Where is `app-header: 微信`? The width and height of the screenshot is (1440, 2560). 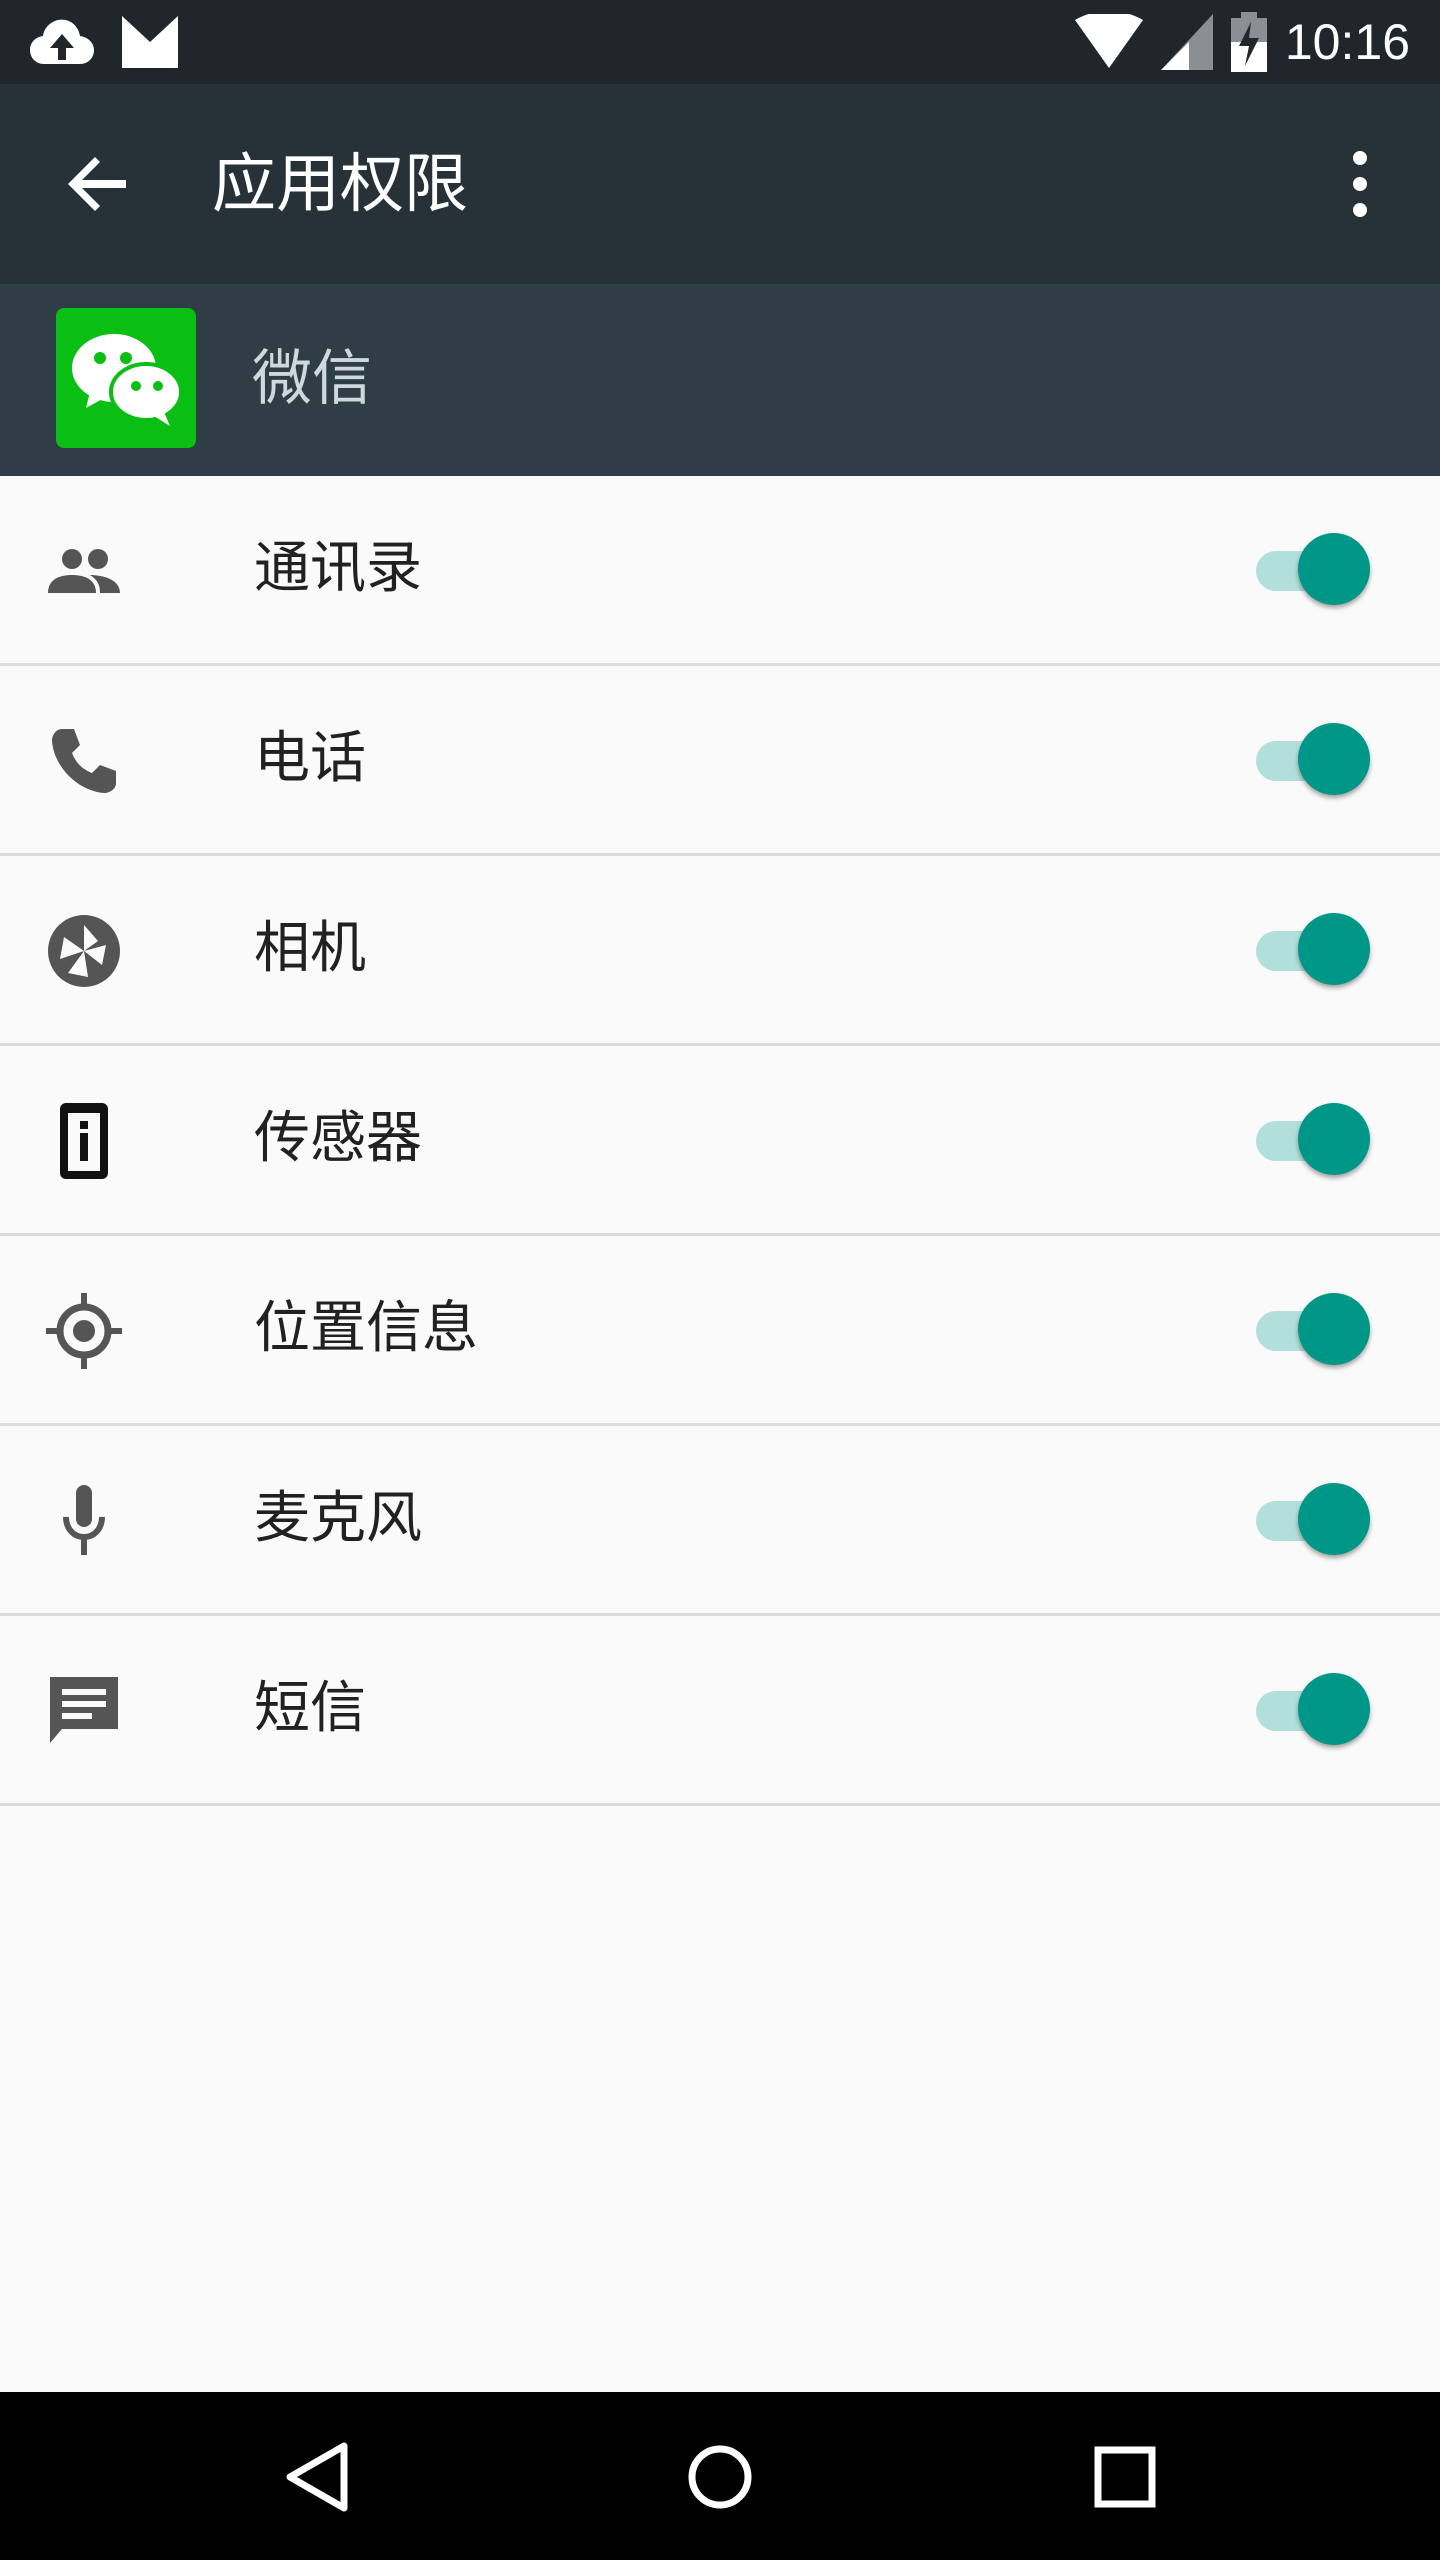 app-header: 微信 is located at coordinates (720, 380).